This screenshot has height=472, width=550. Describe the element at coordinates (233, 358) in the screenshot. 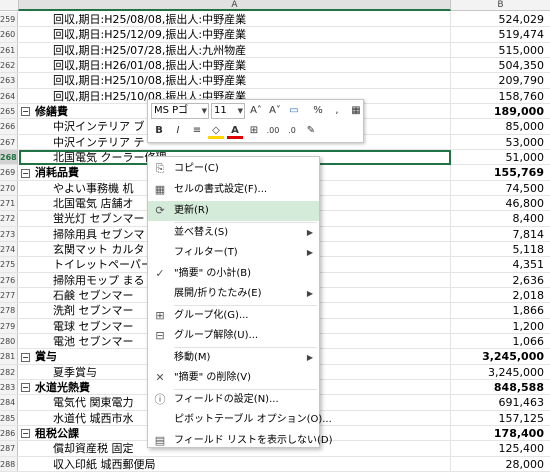

I see `menu-item: 移動(M) ▶` at that location.